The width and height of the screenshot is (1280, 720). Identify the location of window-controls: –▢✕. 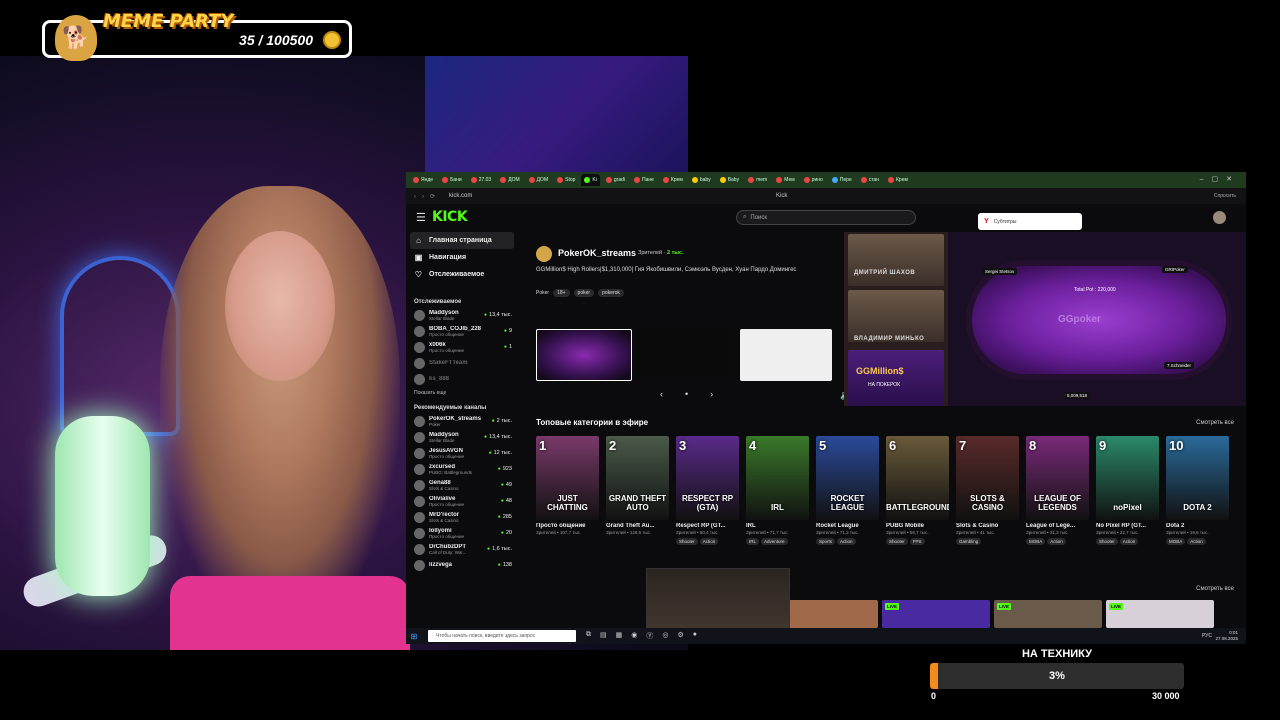
(1220, 179).